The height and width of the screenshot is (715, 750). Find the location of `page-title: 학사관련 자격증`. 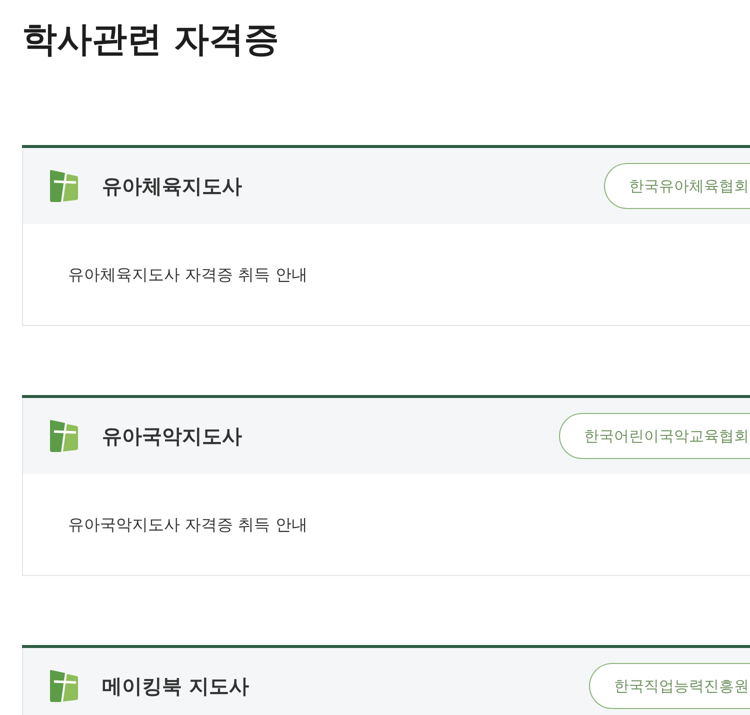

page-title: 학사관련 자격증 is located at coordinates (151, 40).